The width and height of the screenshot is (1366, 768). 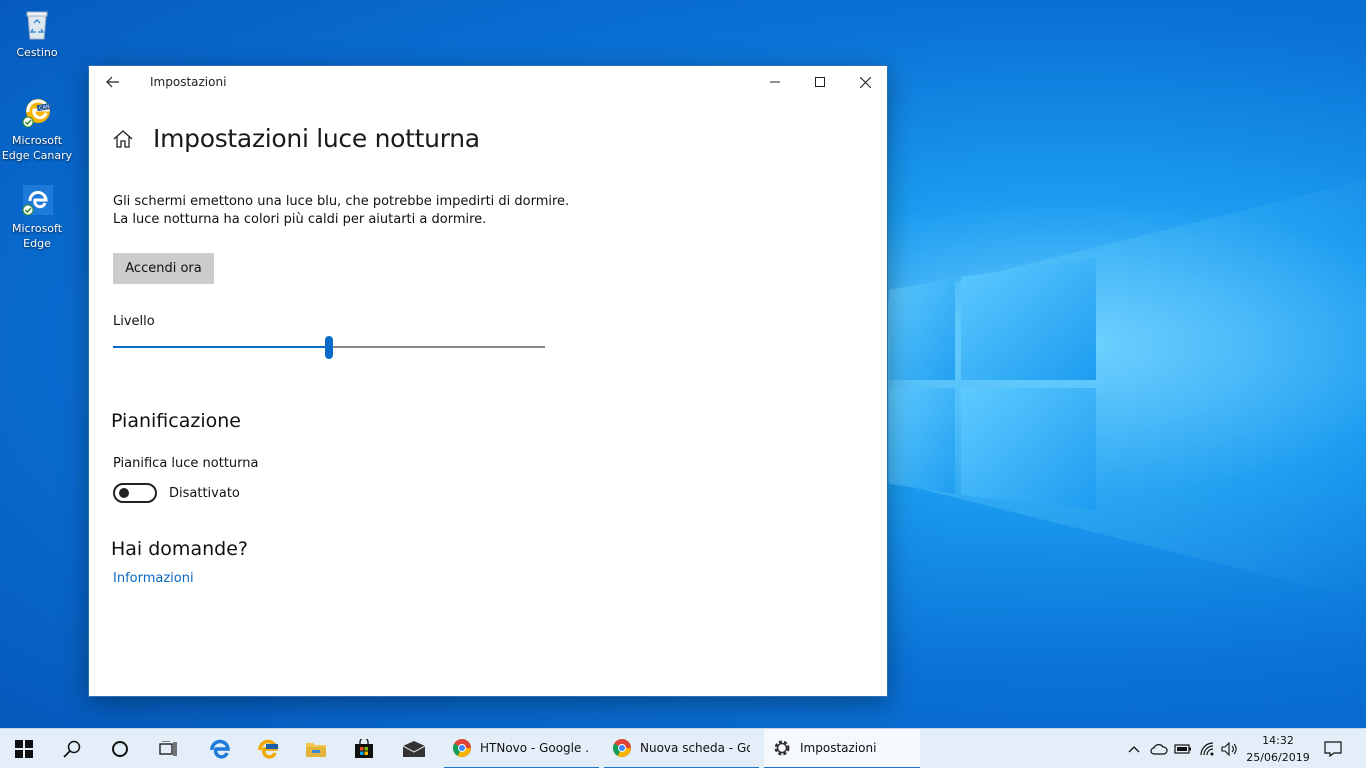 I want to click on mail-icon, so click(x=414, y=749).